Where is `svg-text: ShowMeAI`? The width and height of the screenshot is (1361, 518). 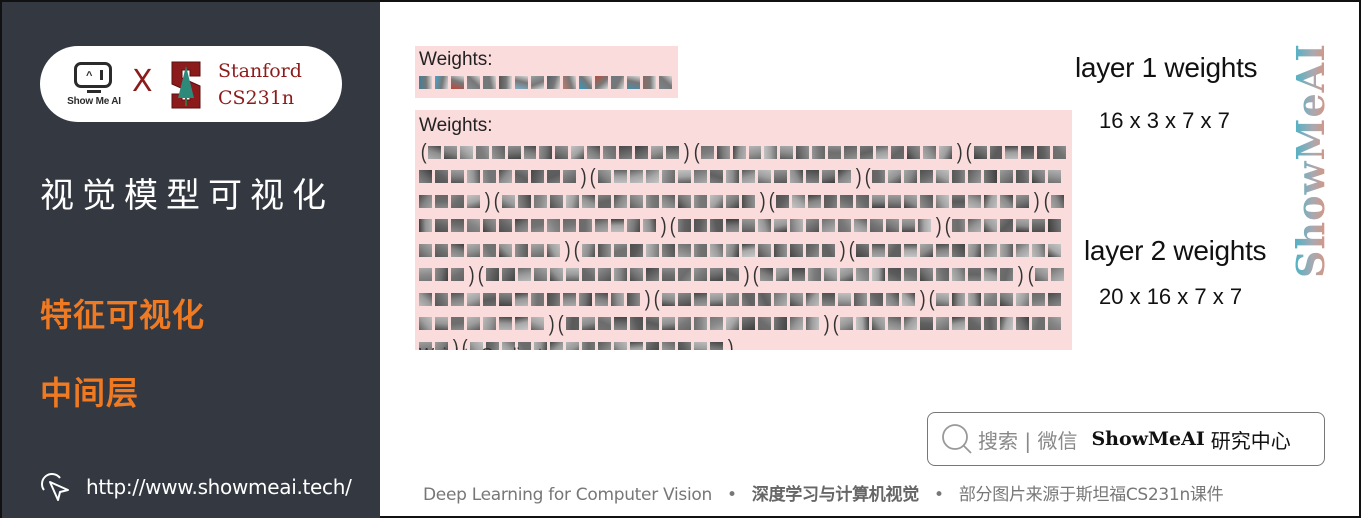 svg-text: ShowMeAI is located at coordinates (1312, 161).